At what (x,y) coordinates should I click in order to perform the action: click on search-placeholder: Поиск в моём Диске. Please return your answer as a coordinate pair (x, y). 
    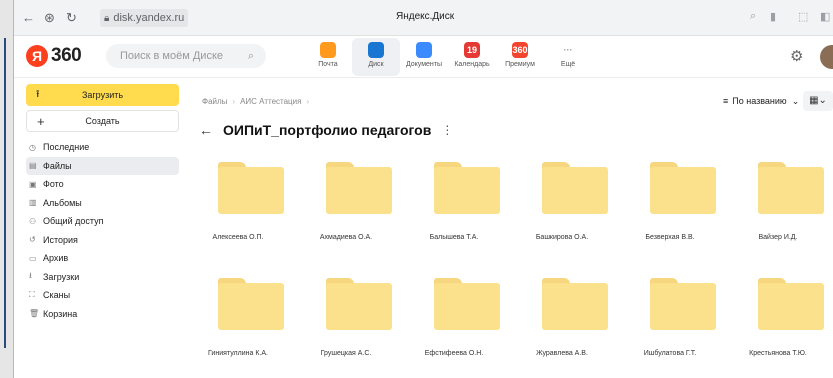
    Looking at the image, I should click on (172, 56).